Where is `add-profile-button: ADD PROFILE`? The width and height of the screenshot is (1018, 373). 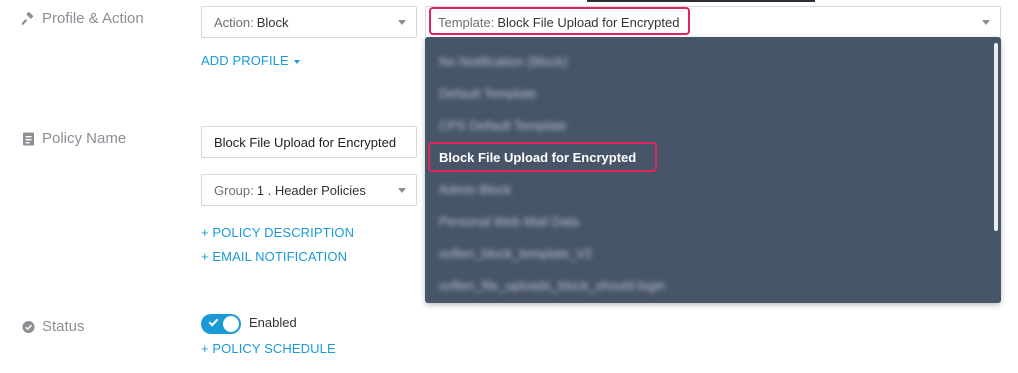 add-profile-button: ADD PROFILE is located at coordinates (250, 60).